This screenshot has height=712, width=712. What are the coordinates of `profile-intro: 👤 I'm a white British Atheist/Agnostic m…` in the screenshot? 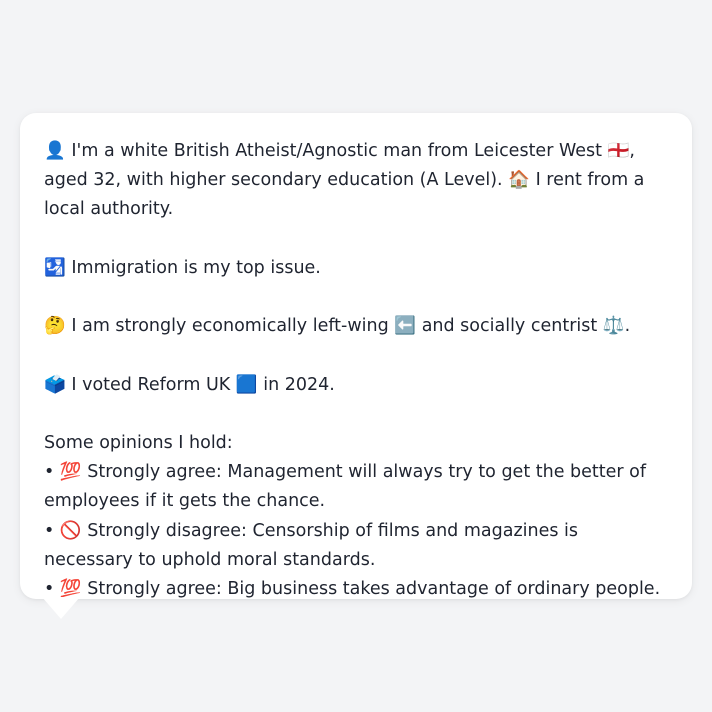 It's located at (358, 181).